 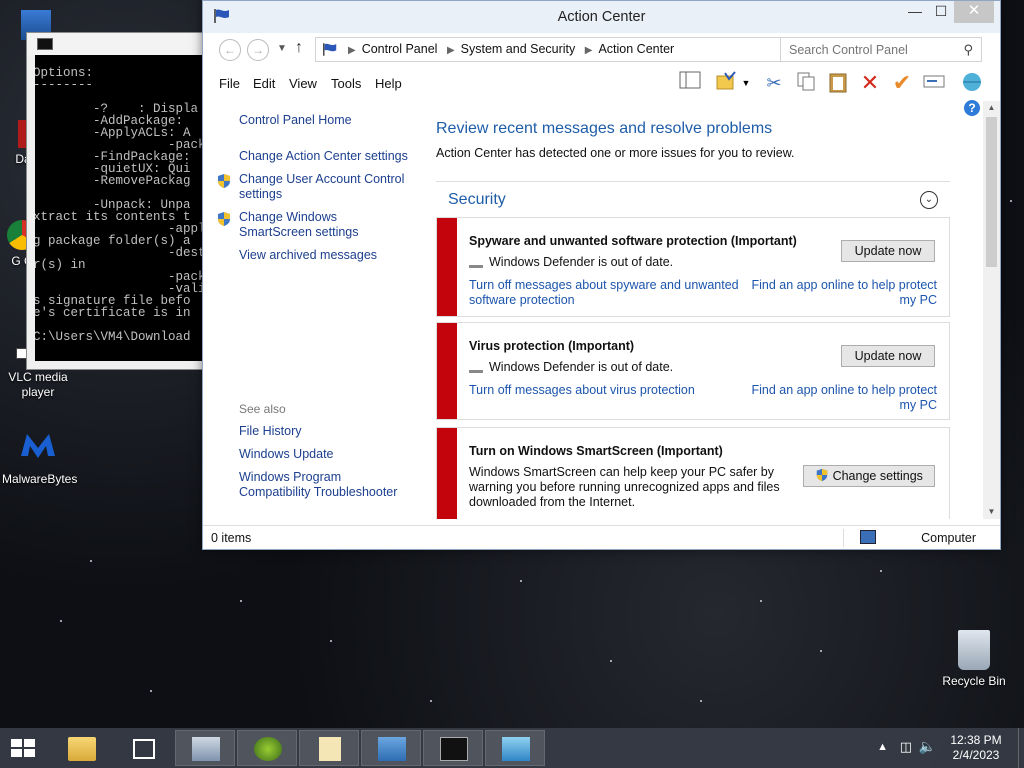 What do you see at coordinates (324, 120) in the screenshot?
I see `nav-control-panel-home: Control Panel Home` at bounding box center [324, 120].